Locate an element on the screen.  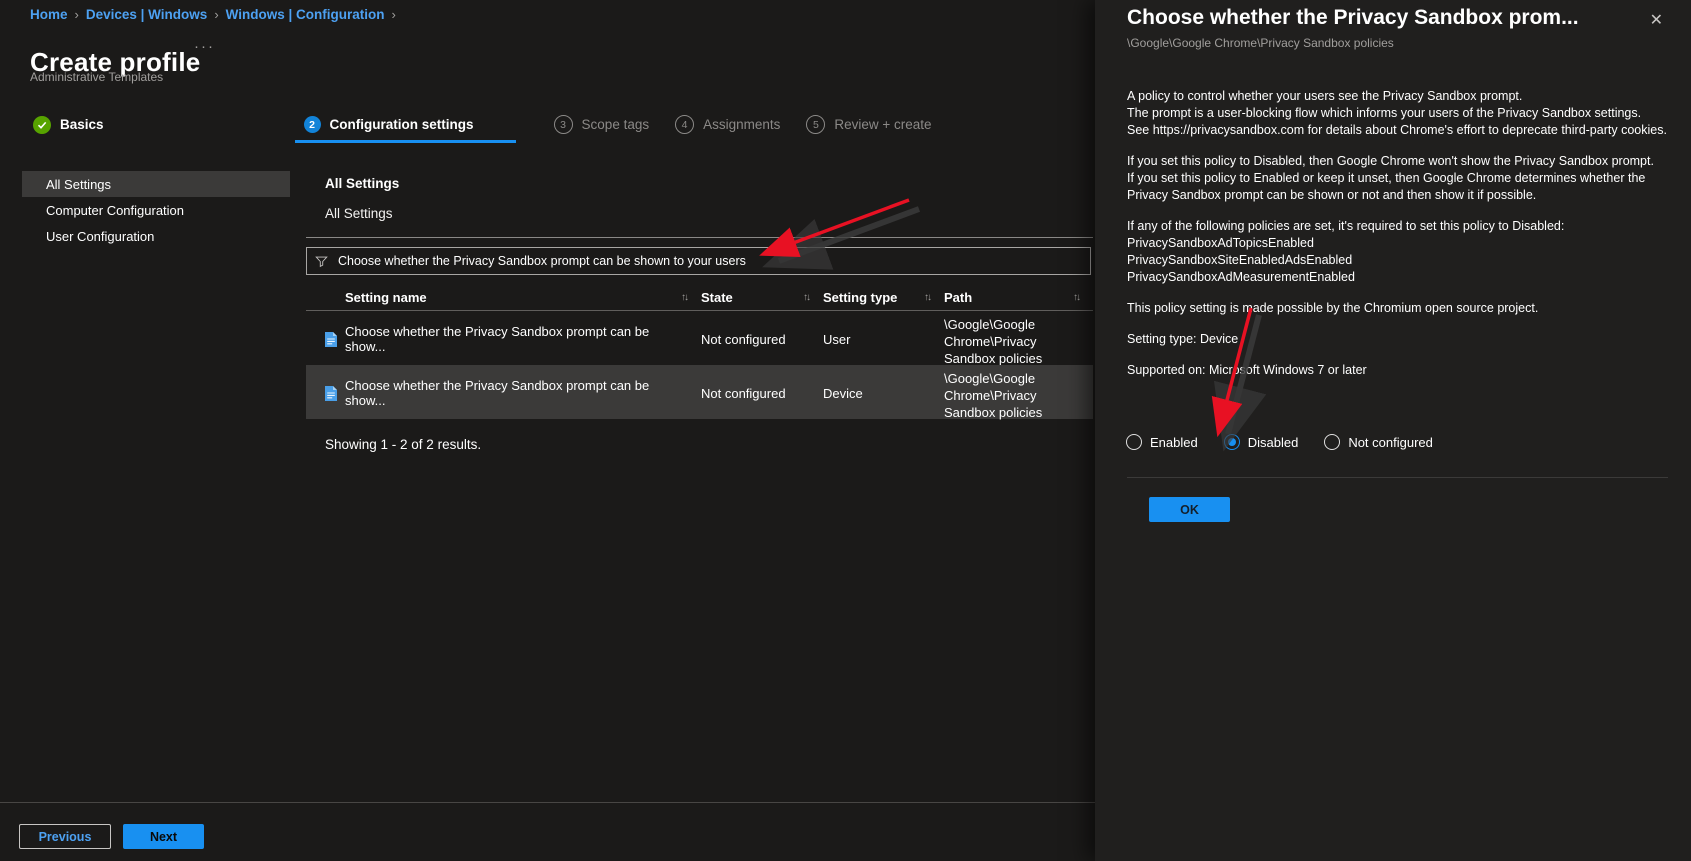
tab-label: Scope tags is located at coordinates (615, 124).